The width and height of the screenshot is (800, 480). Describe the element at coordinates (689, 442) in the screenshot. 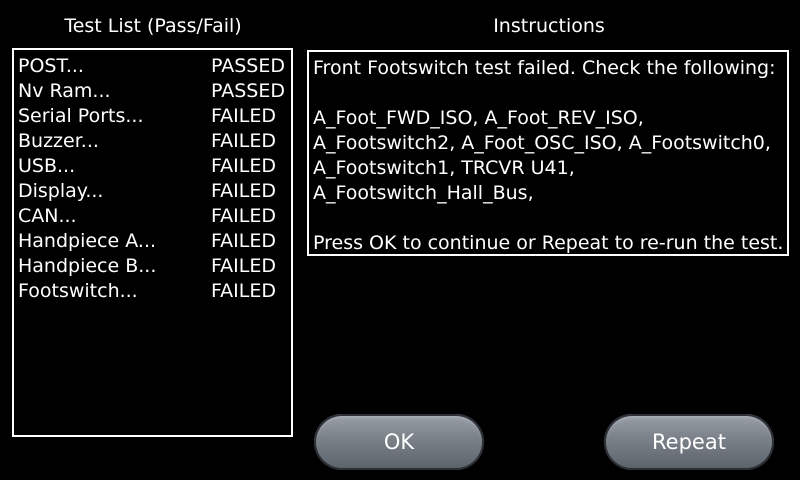

I see `repeat-button: Repeat` at that location.